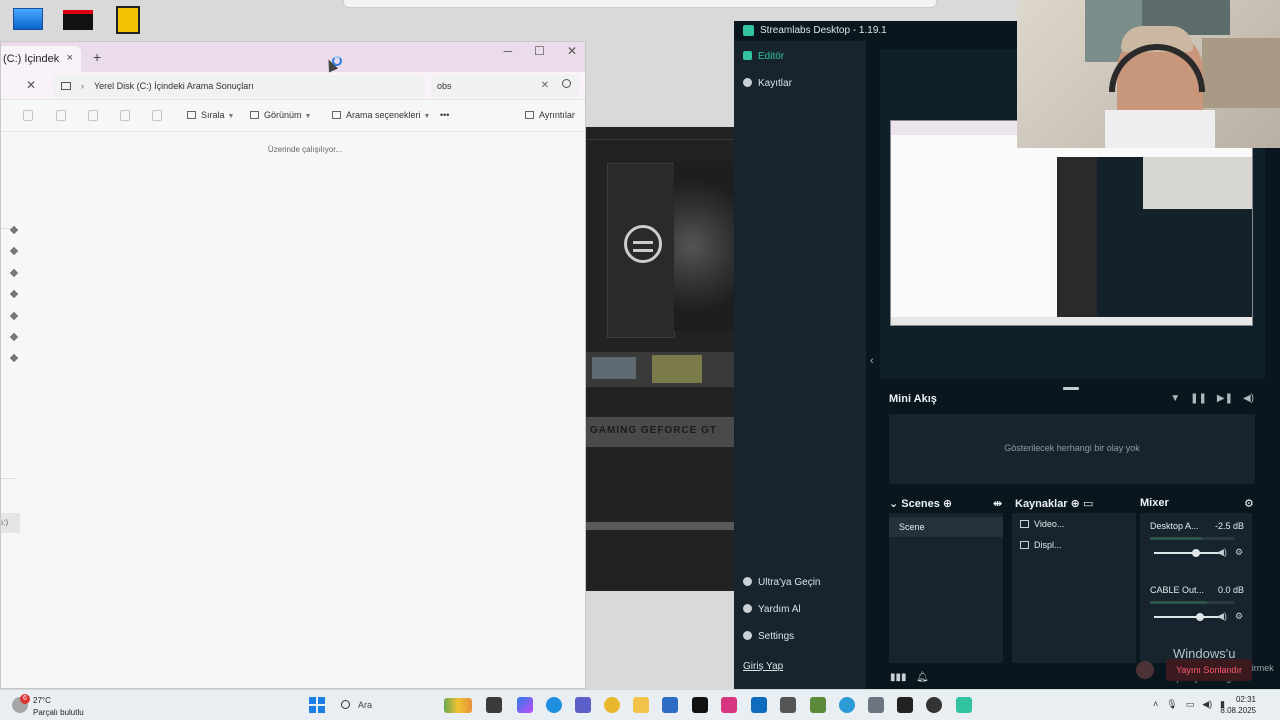 This screenshot has height=720, width=1280. I want to click on nav-editor-label: Editör, so click(771, 56).